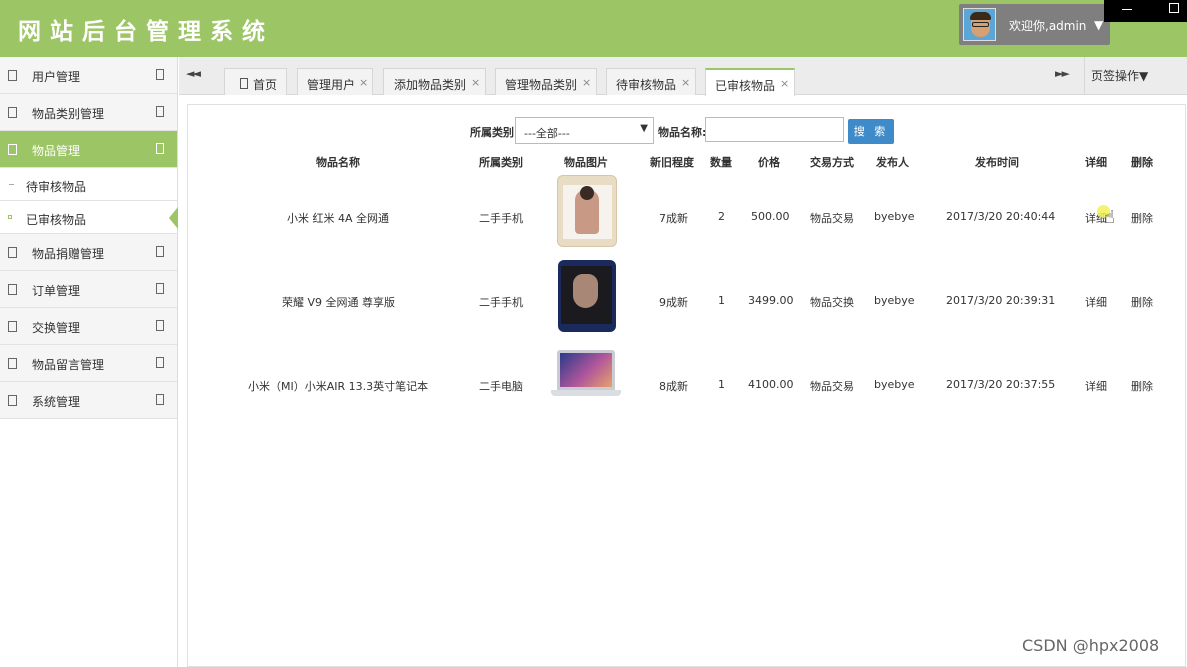  I want to click on trade-type-cell: 物品交换, so click(832, 302).